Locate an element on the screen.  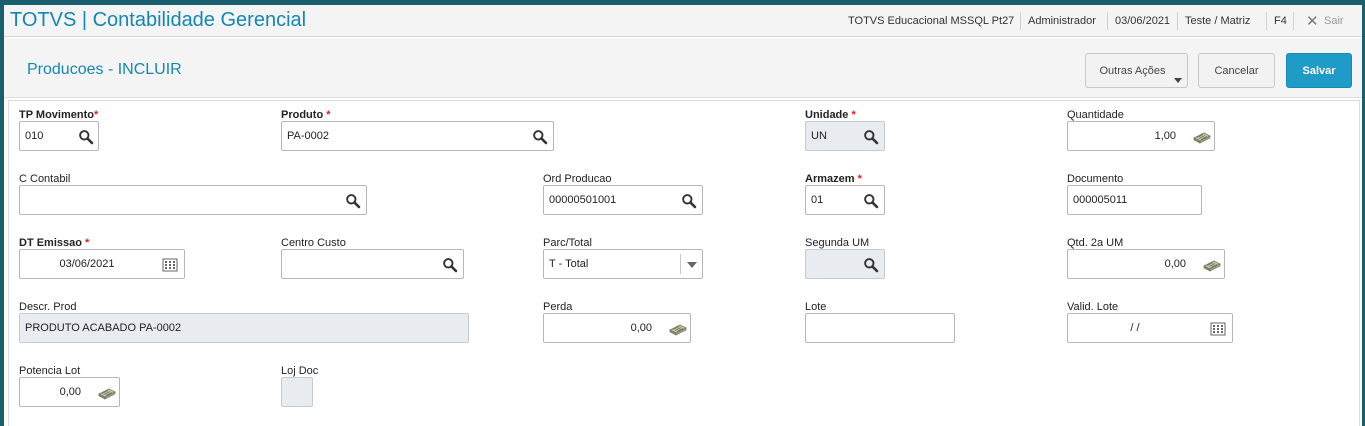
segunda-um-label: Segunda UM is located at coordinates (837, 243).